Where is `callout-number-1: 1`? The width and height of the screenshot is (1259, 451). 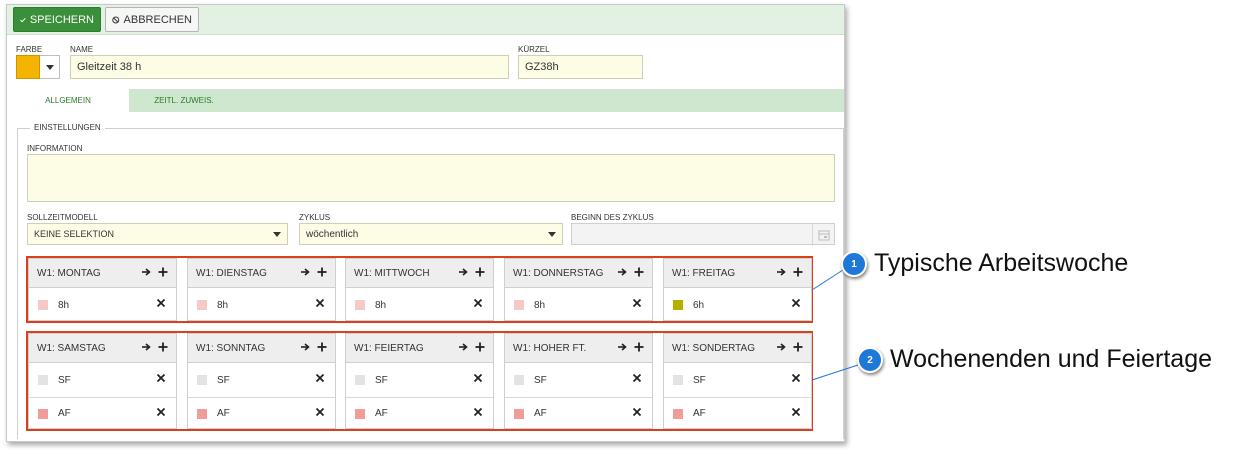
callout-number-1: 1 is located at coordinates (854, 264).